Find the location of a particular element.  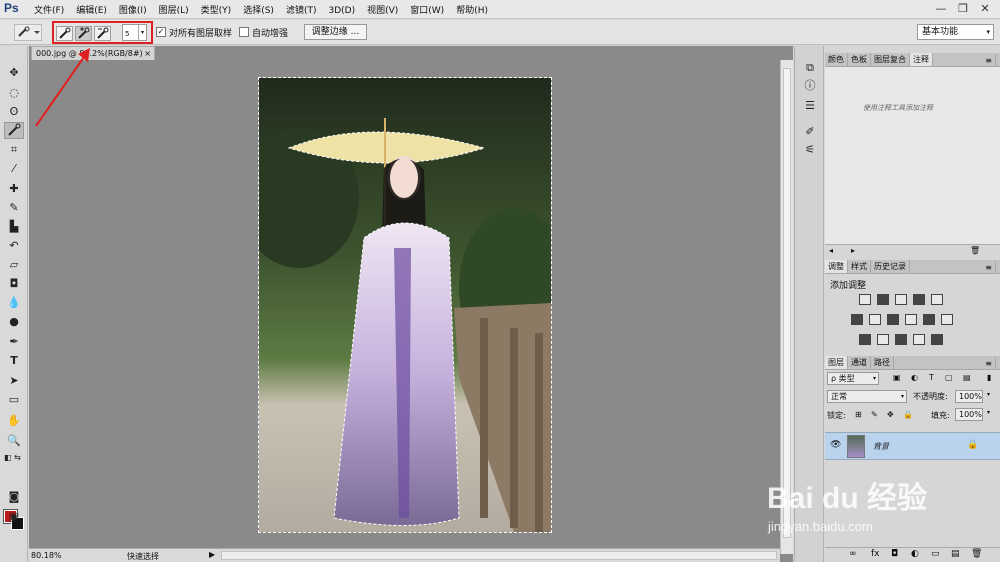

properties-panel-icon: ⓘ is located at coordinates (810, 86).